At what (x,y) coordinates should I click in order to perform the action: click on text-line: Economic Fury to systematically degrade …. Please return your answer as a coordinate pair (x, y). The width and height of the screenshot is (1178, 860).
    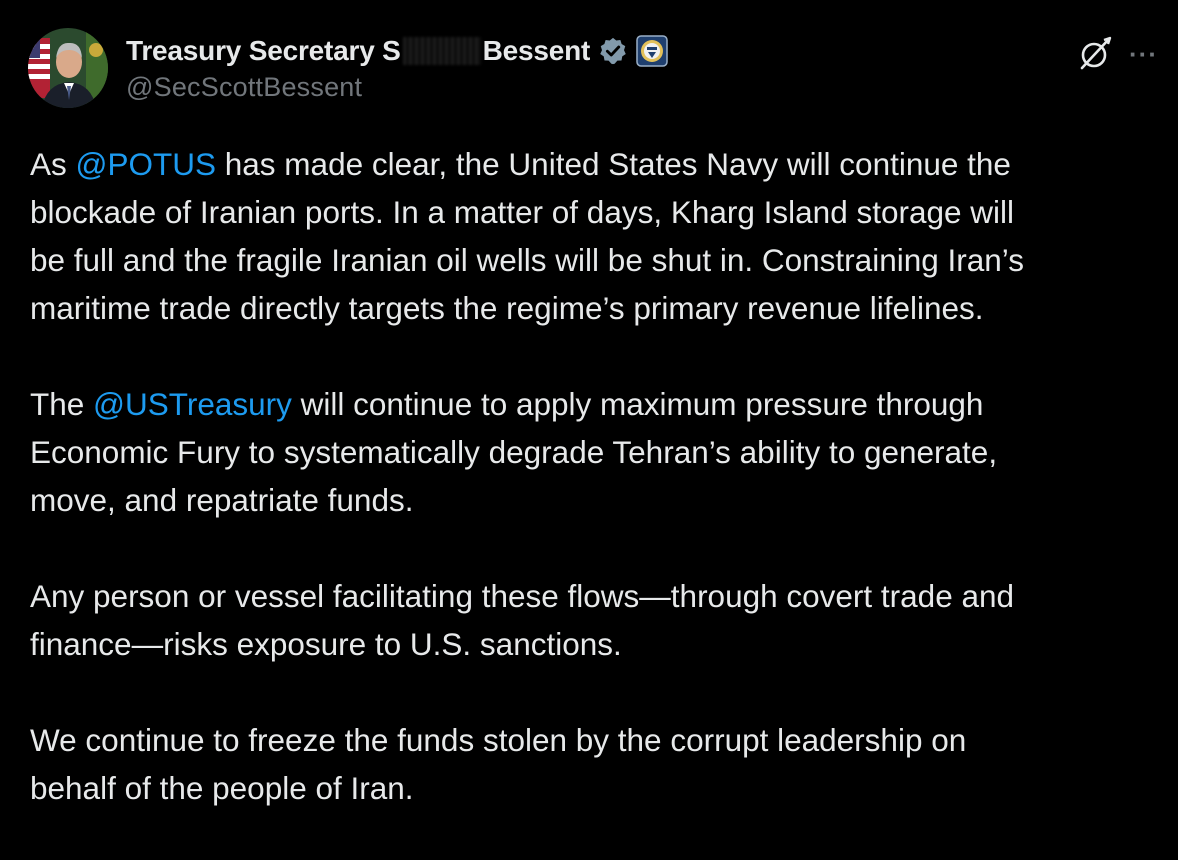
    Looking at the image, I should click on (514, 452).